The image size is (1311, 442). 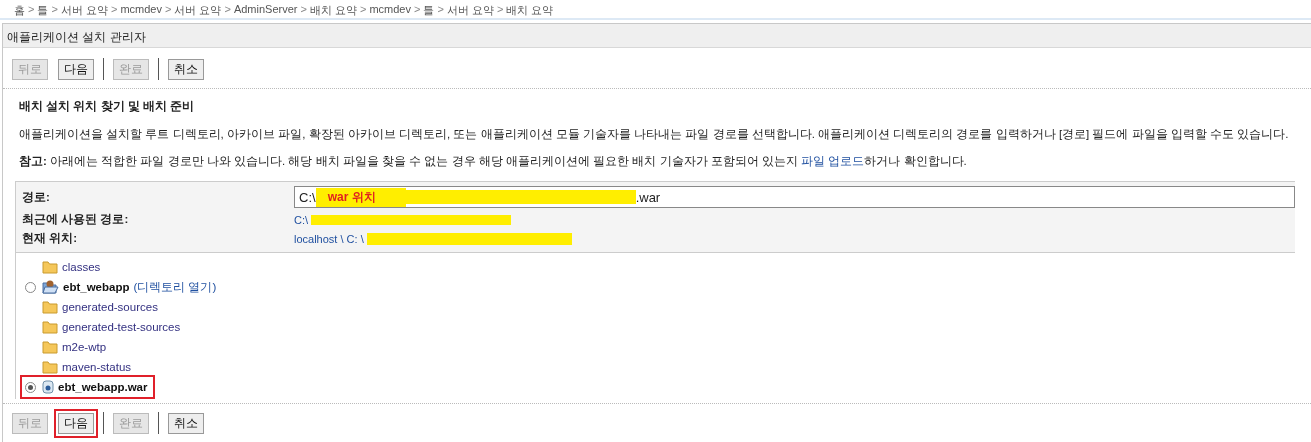 I want to click on tree-item: classes, so click(x=81, y=267).